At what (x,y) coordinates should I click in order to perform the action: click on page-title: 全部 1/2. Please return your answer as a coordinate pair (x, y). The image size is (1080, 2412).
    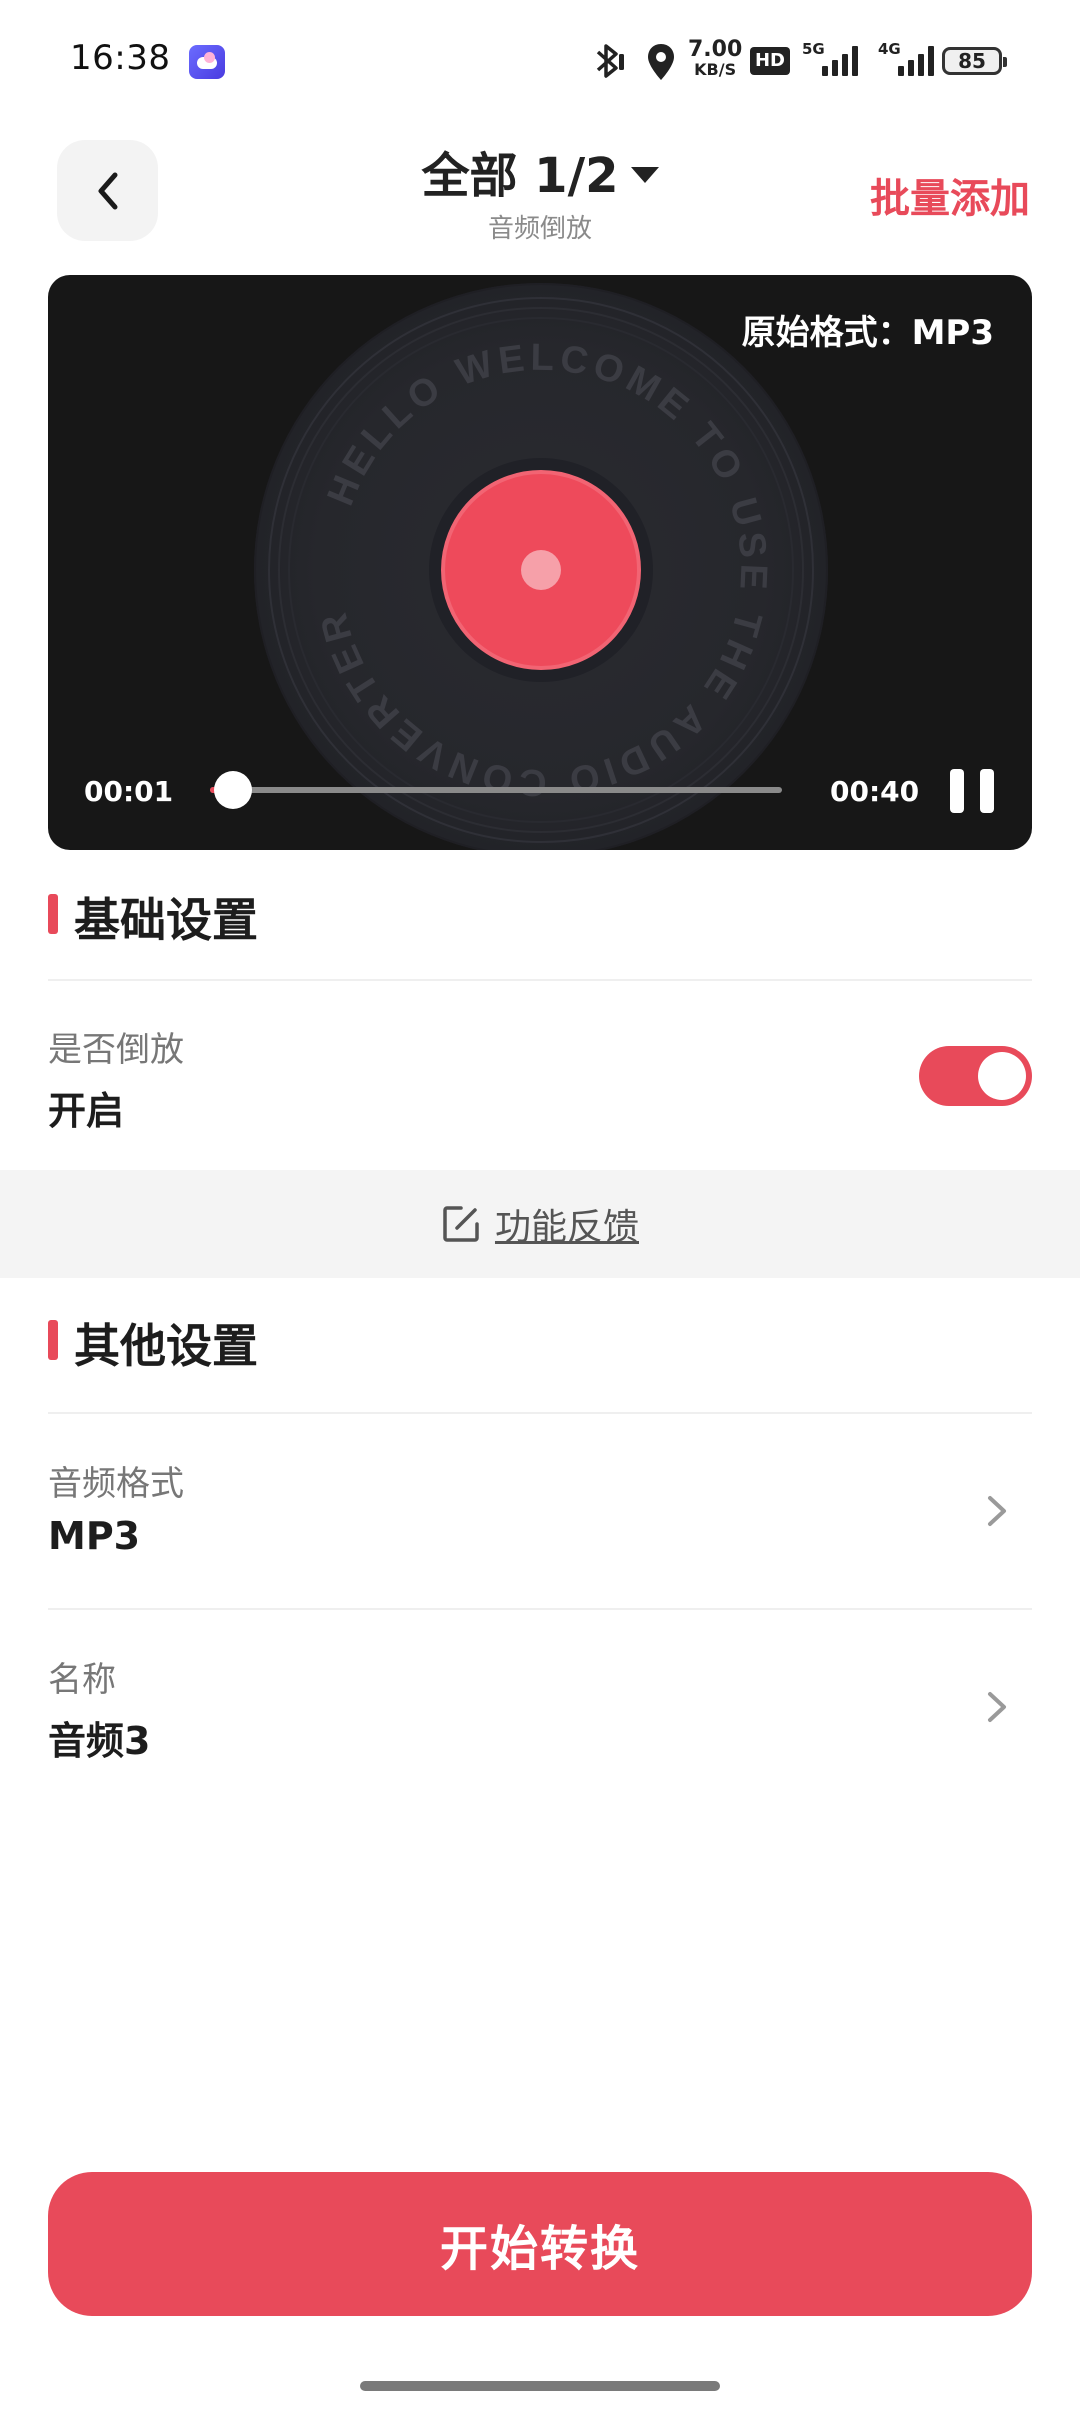
    Looking at the image, I should click on (520, 176).